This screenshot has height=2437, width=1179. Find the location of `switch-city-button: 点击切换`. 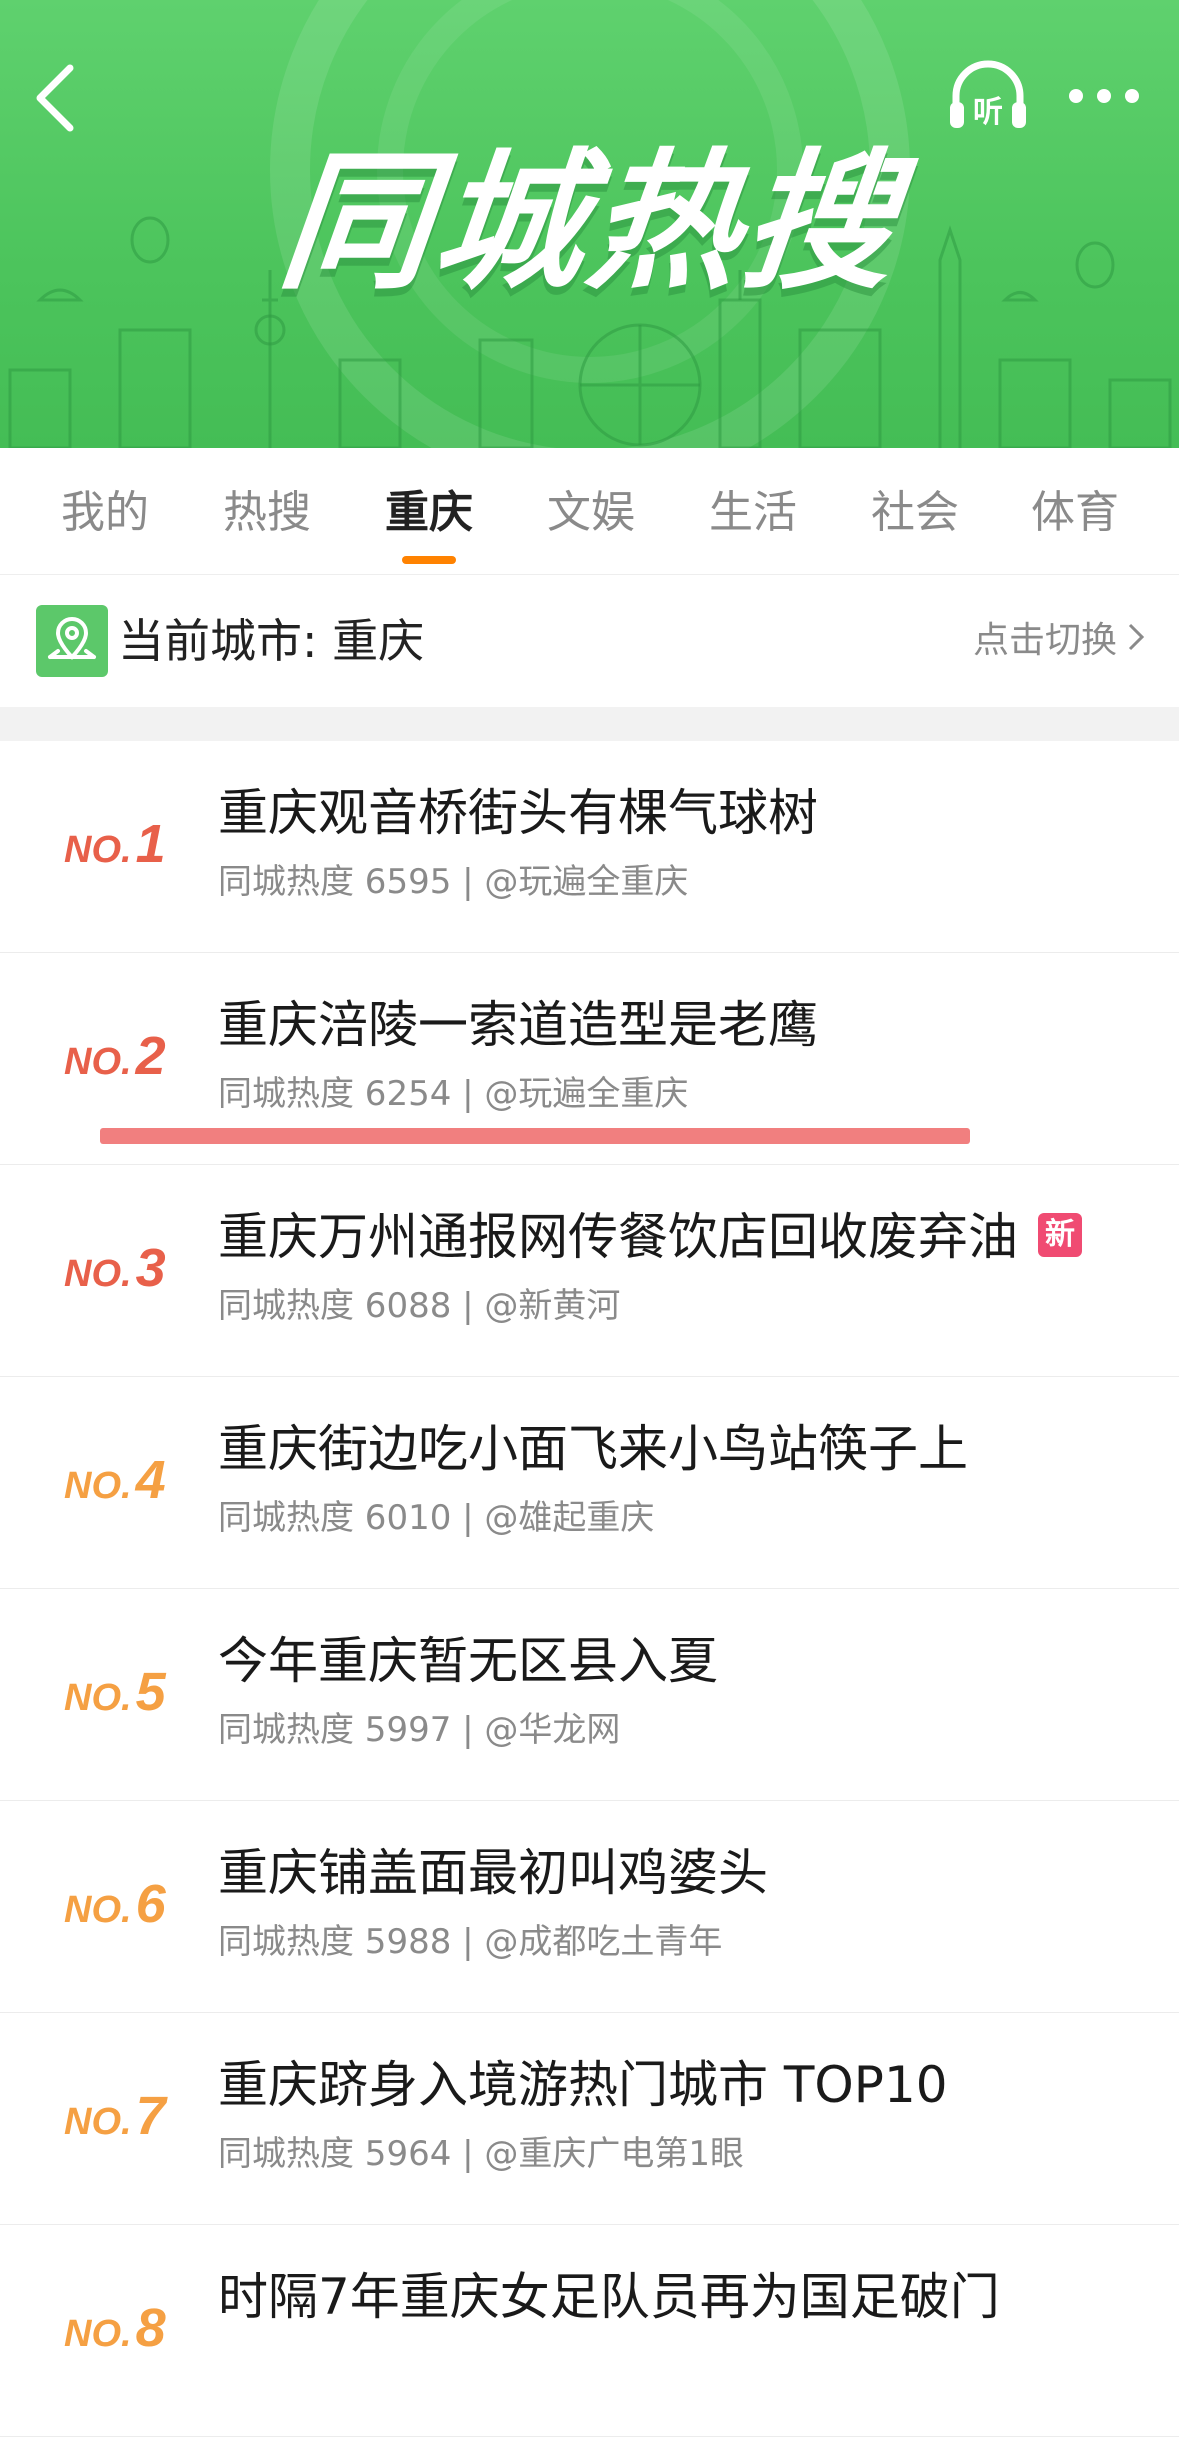

switch-city-button: 点击切换 is located at coordinates (1059, 641).